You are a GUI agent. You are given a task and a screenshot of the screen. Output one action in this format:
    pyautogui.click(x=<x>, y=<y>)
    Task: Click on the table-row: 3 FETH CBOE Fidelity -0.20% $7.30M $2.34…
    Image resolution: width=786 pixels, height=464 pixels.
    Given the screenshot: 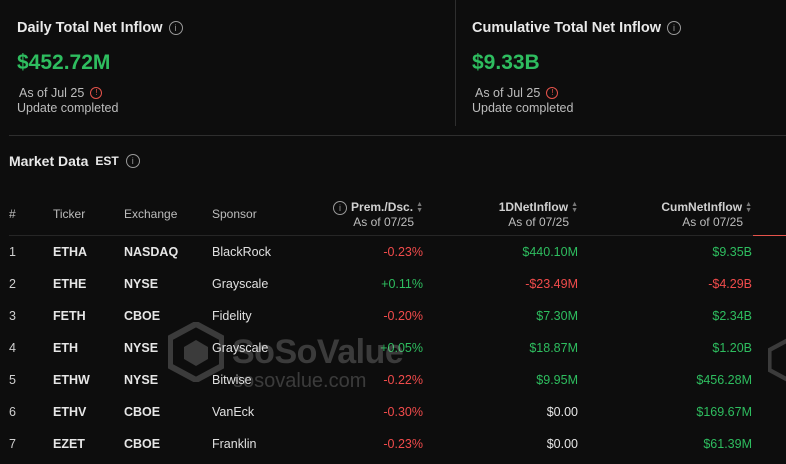 What is the action you would take?
    pyautogui.click(x=393, y=316)
    